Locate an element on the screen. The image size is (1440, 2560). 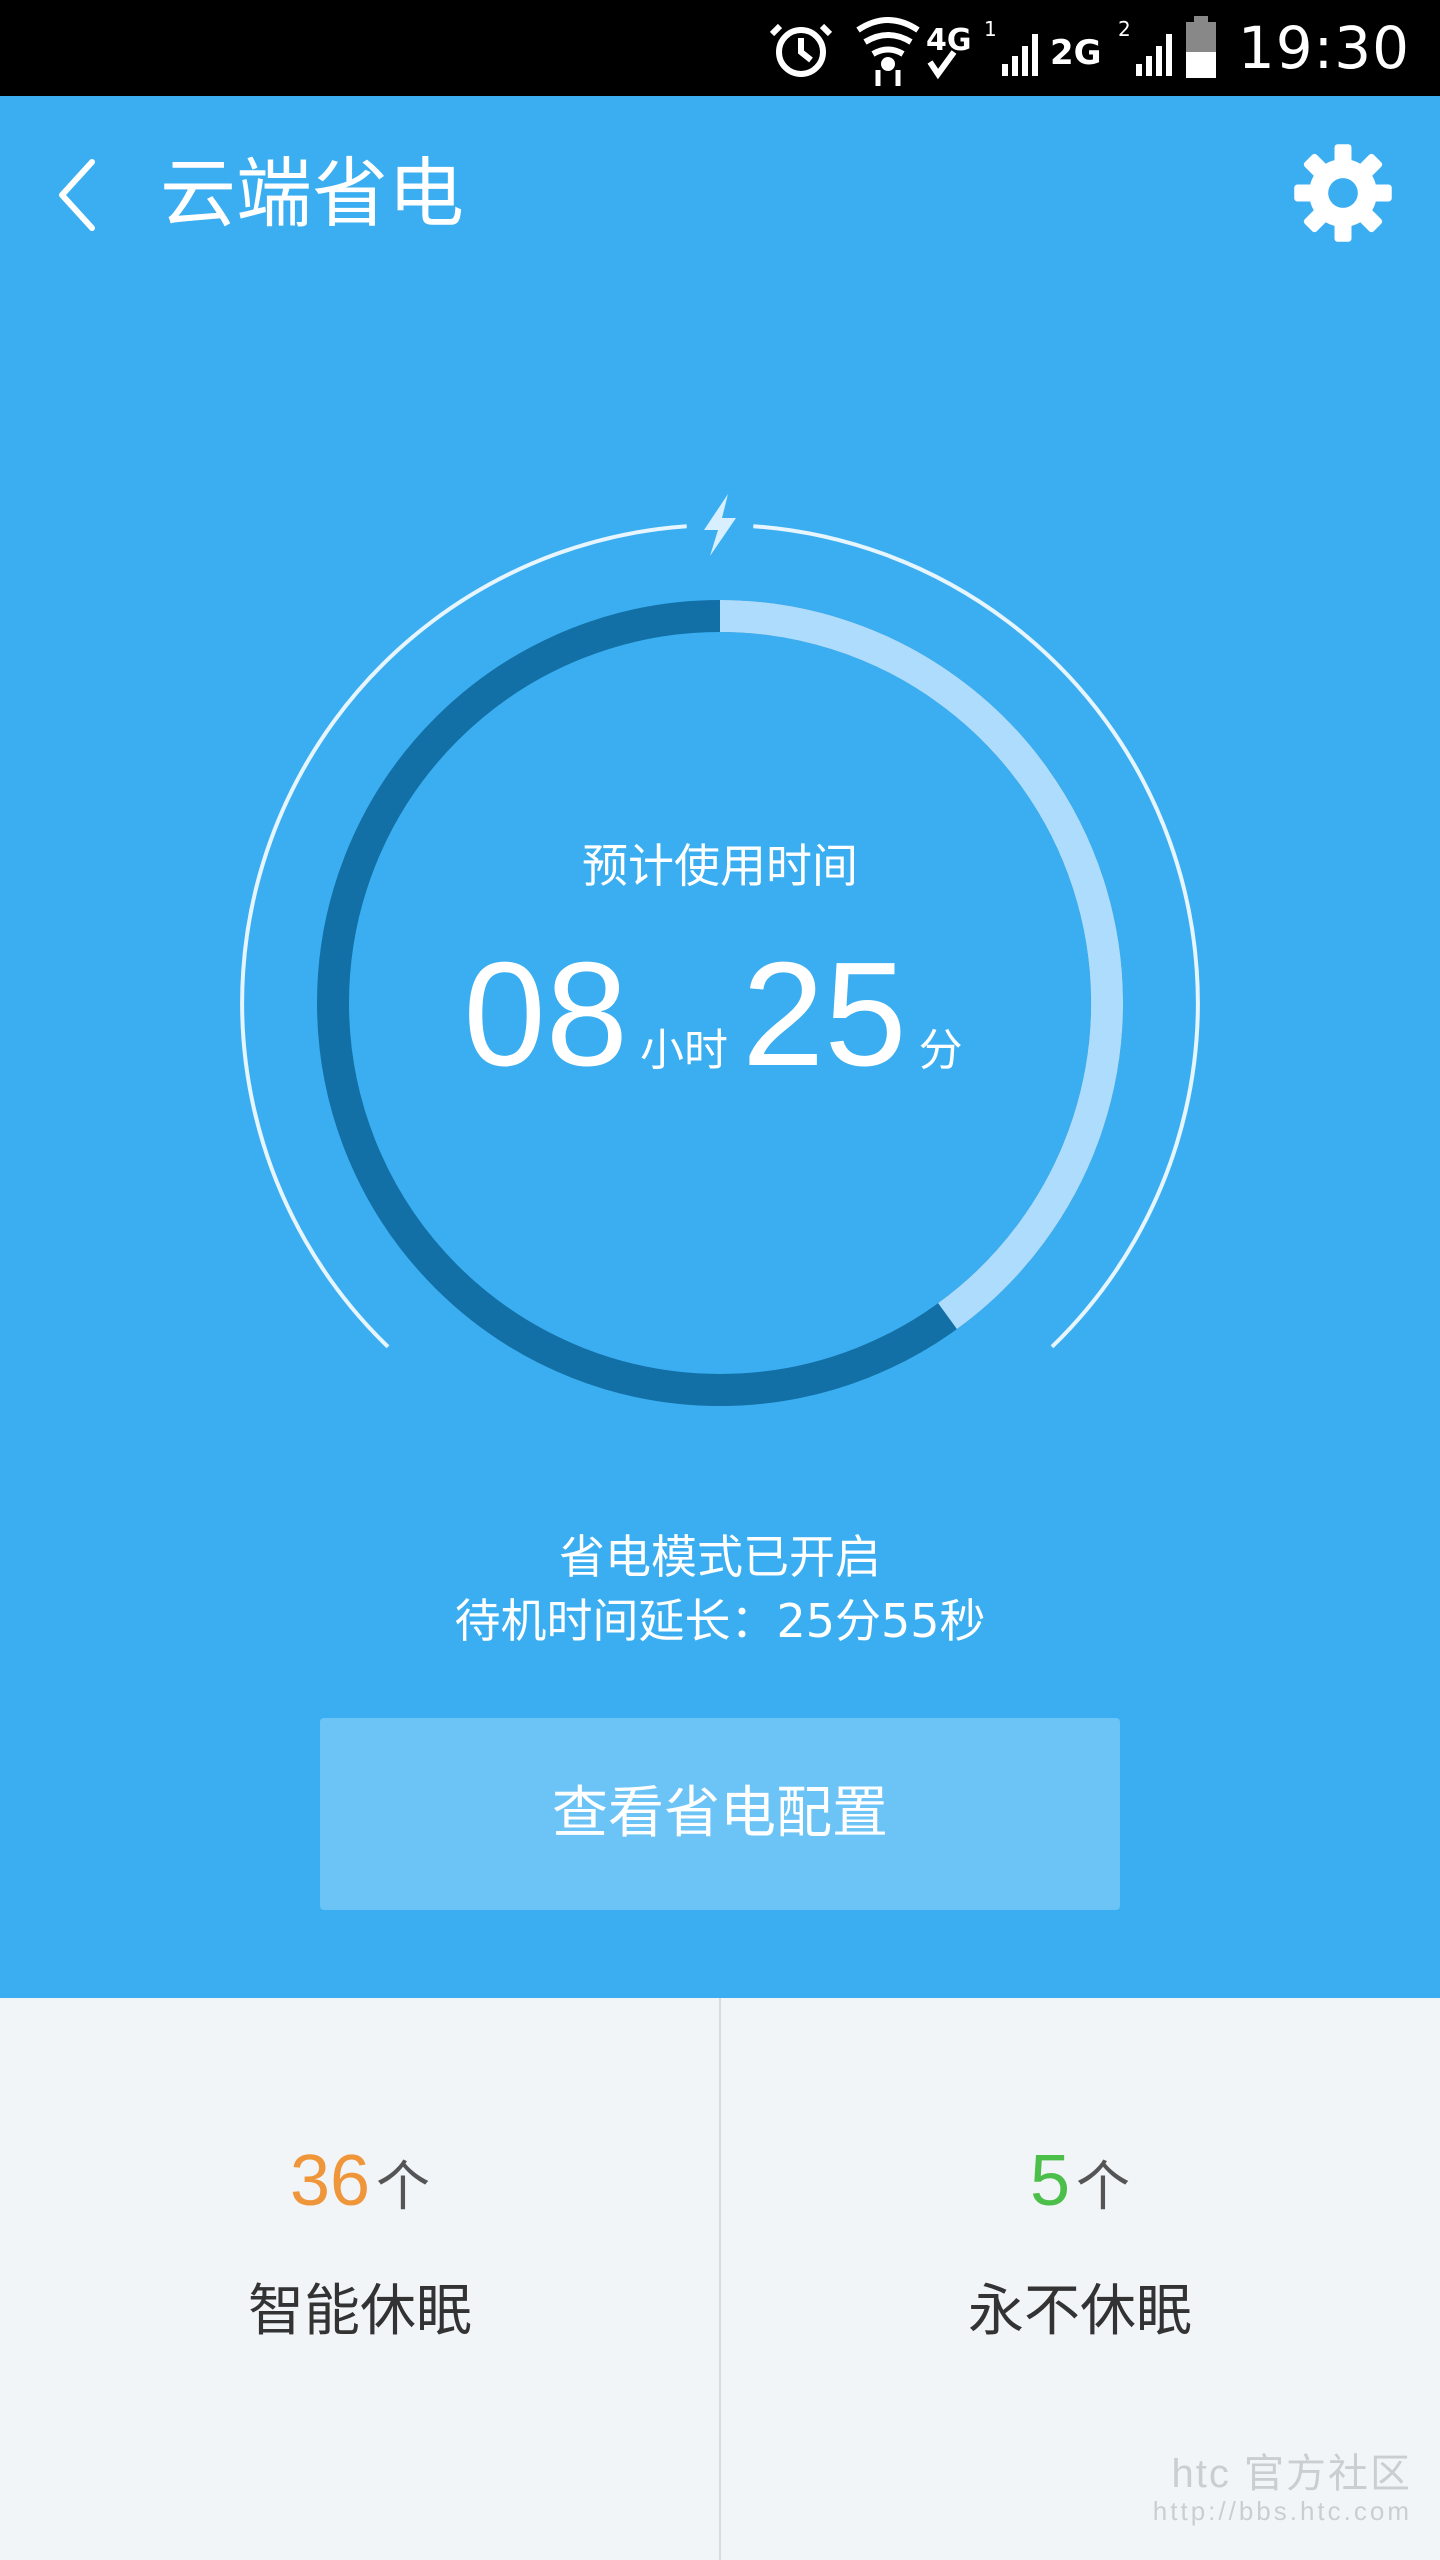
smart-sleep-label: 智能休眠 is located at coordinates (360, 2311).